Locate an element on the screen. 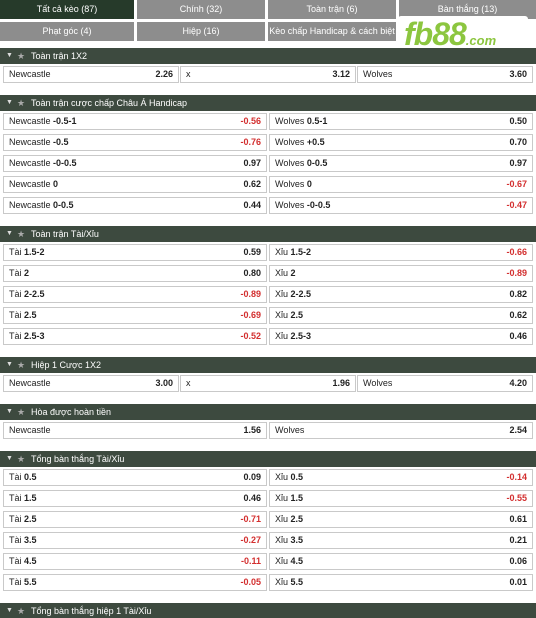 This screenshot has width=536, height=618. section-header: ▼ ★ Tổng bàn thắng Tài/Xỉu is located at coordinates (268, 459).